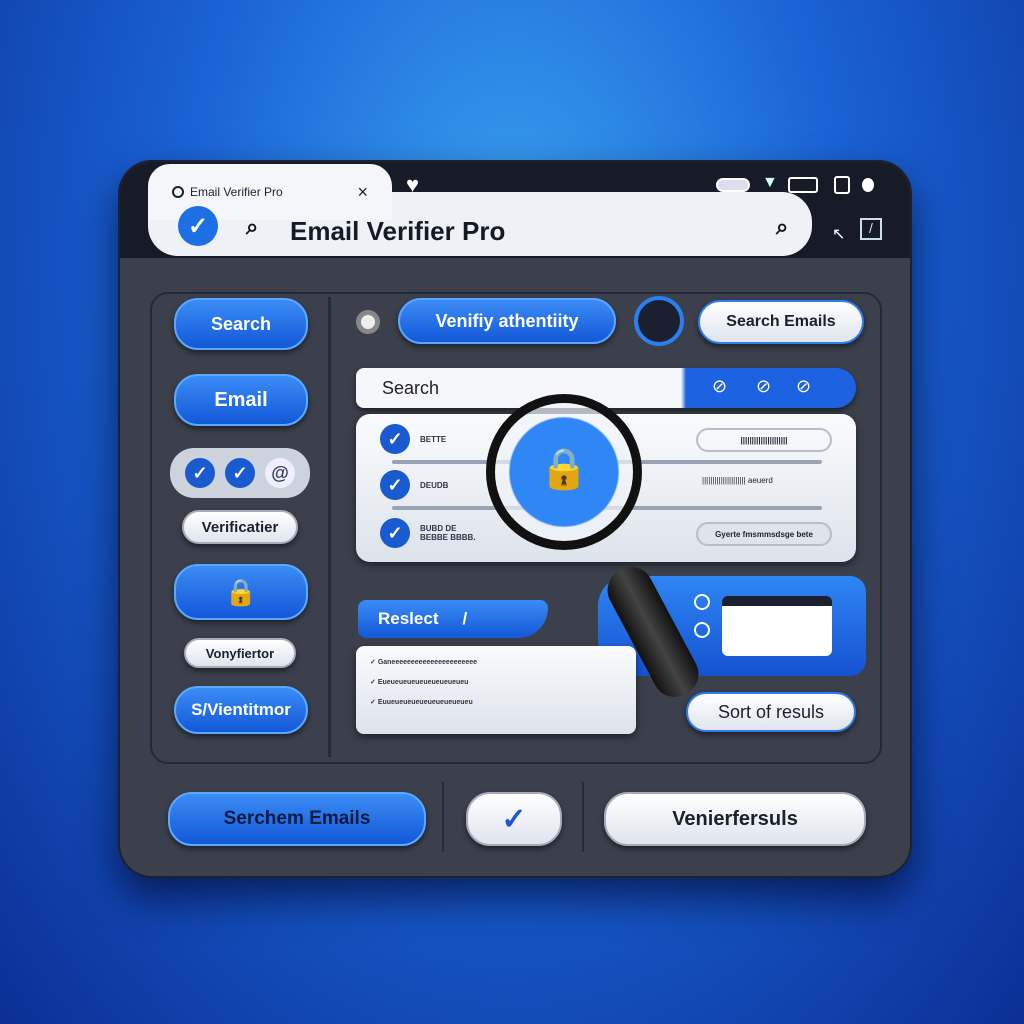 The width and height of the screenshot is (1024, 1024). I want to click on result-detail: Gyerte fmsmmsdsge bete, so click(764, 534).